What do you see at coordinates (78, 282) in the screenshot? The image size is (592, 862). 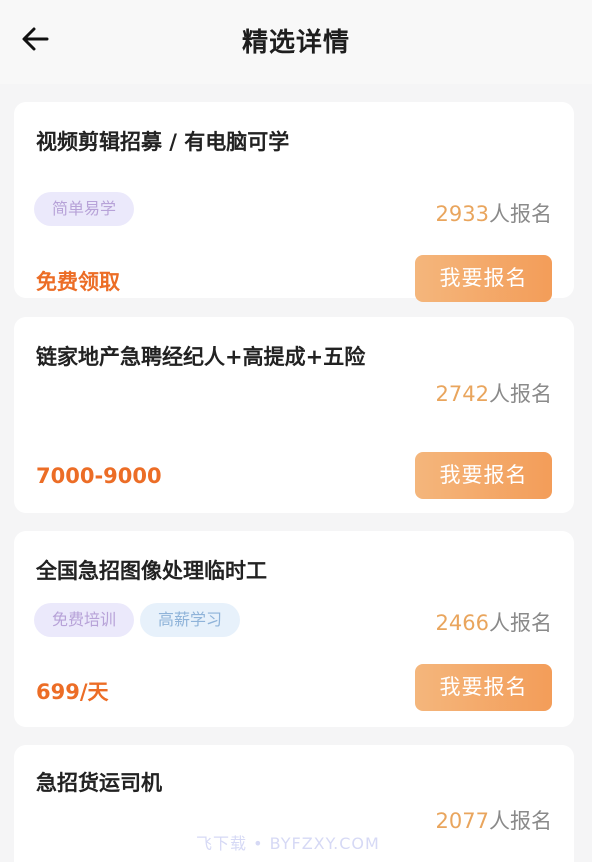 I see `job-salary: 免费领取` at bounding box center [78, 282].